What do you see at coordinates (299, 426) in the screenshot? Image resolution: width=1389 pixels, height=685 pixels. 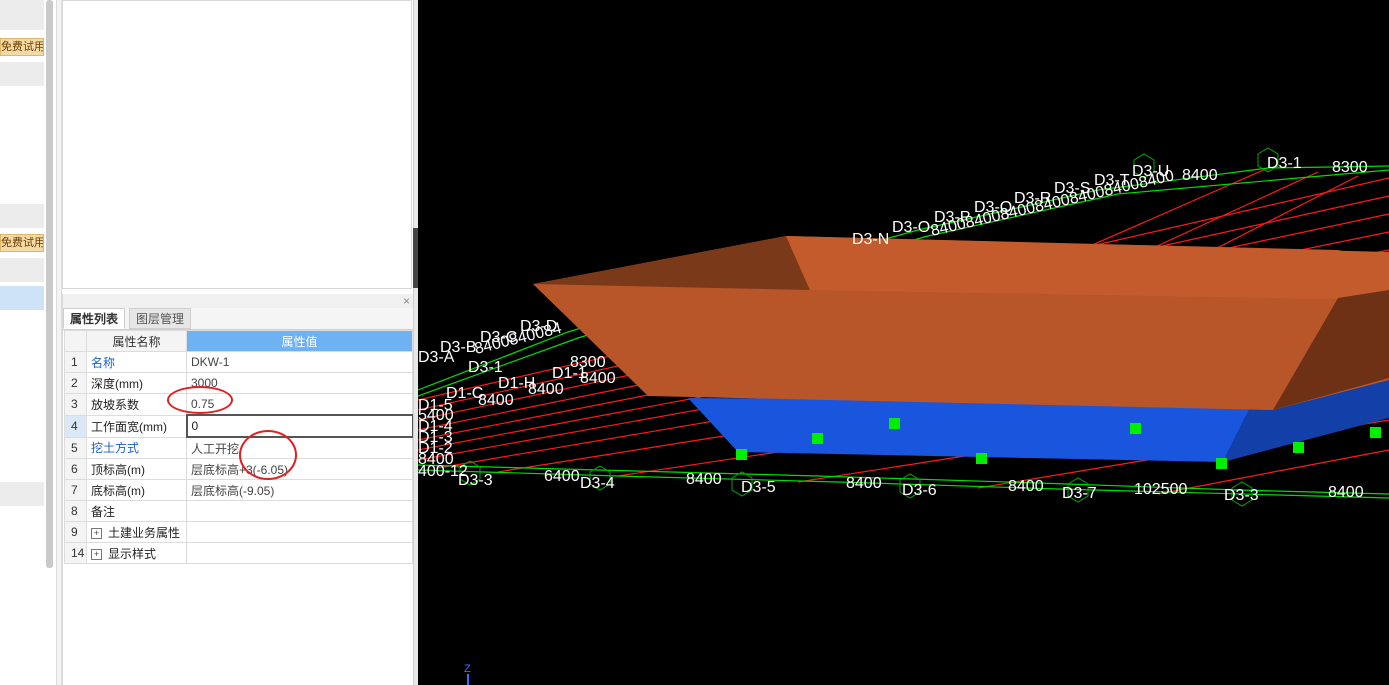 I see `property-value-editor: 0` at bounding box center [299, 426].